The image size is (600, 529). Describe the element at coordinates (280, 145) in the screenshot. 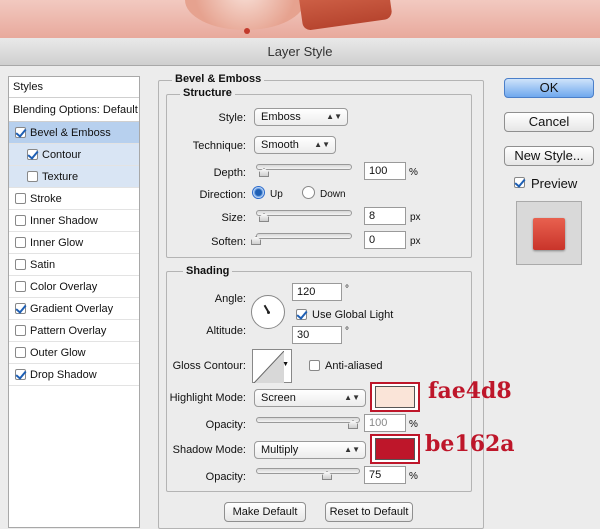

I see `technique-select-value: Smooth` at that location.